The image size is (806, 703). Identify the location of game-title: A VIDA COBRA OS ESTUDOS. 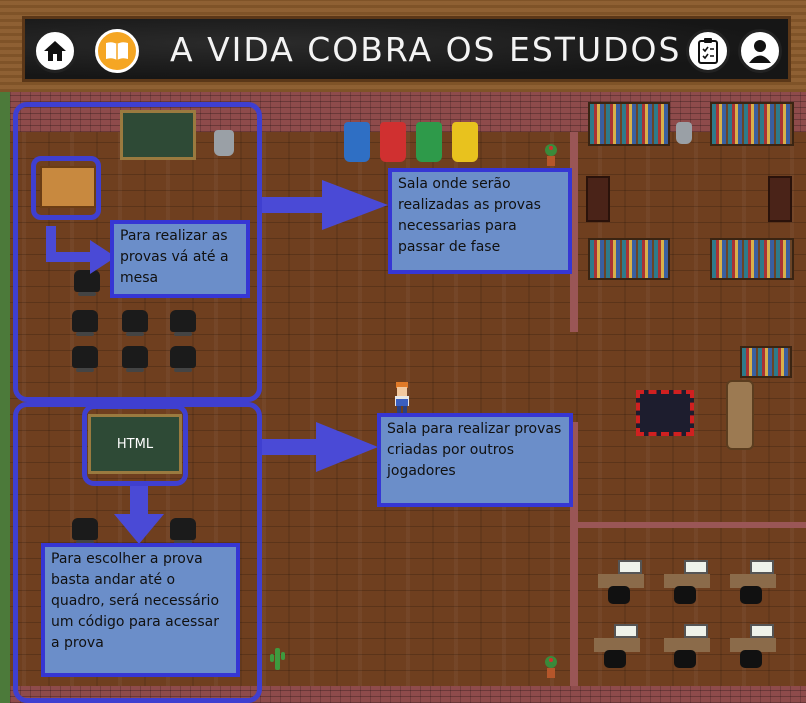
(426, 49).